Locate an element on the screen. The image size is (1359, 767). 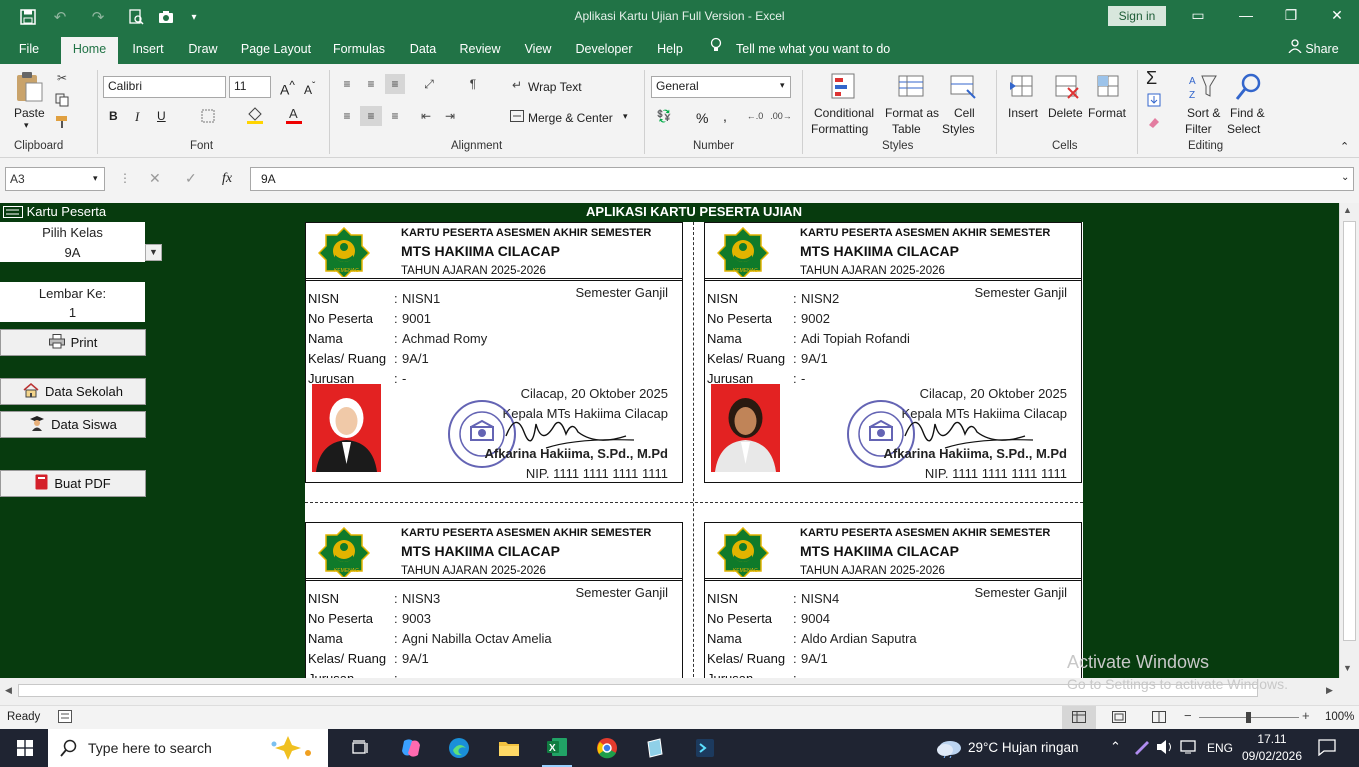
page-break-view-button is located at coordinates (1159, 718).